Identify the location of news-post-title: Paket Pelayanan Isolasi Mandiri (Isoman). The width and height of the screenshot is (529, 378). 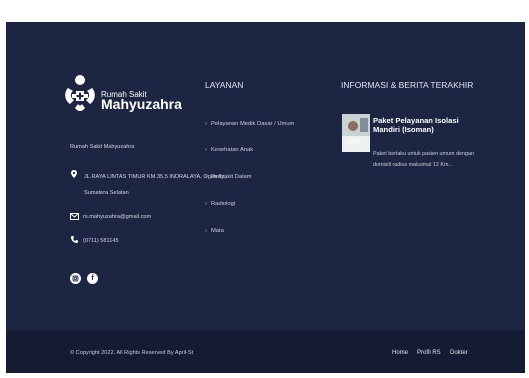
(428, 125).